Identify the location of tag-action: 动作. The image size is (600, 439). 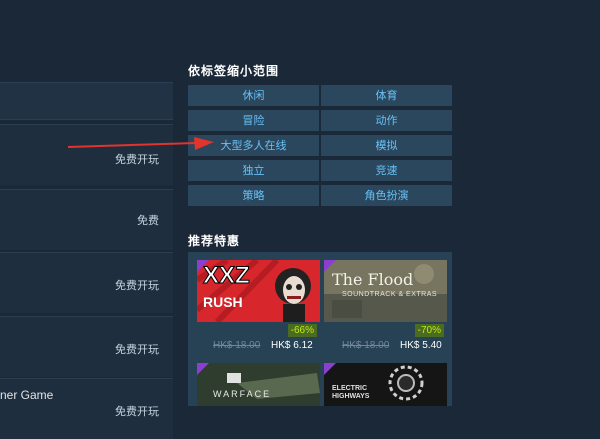
(386, 120).